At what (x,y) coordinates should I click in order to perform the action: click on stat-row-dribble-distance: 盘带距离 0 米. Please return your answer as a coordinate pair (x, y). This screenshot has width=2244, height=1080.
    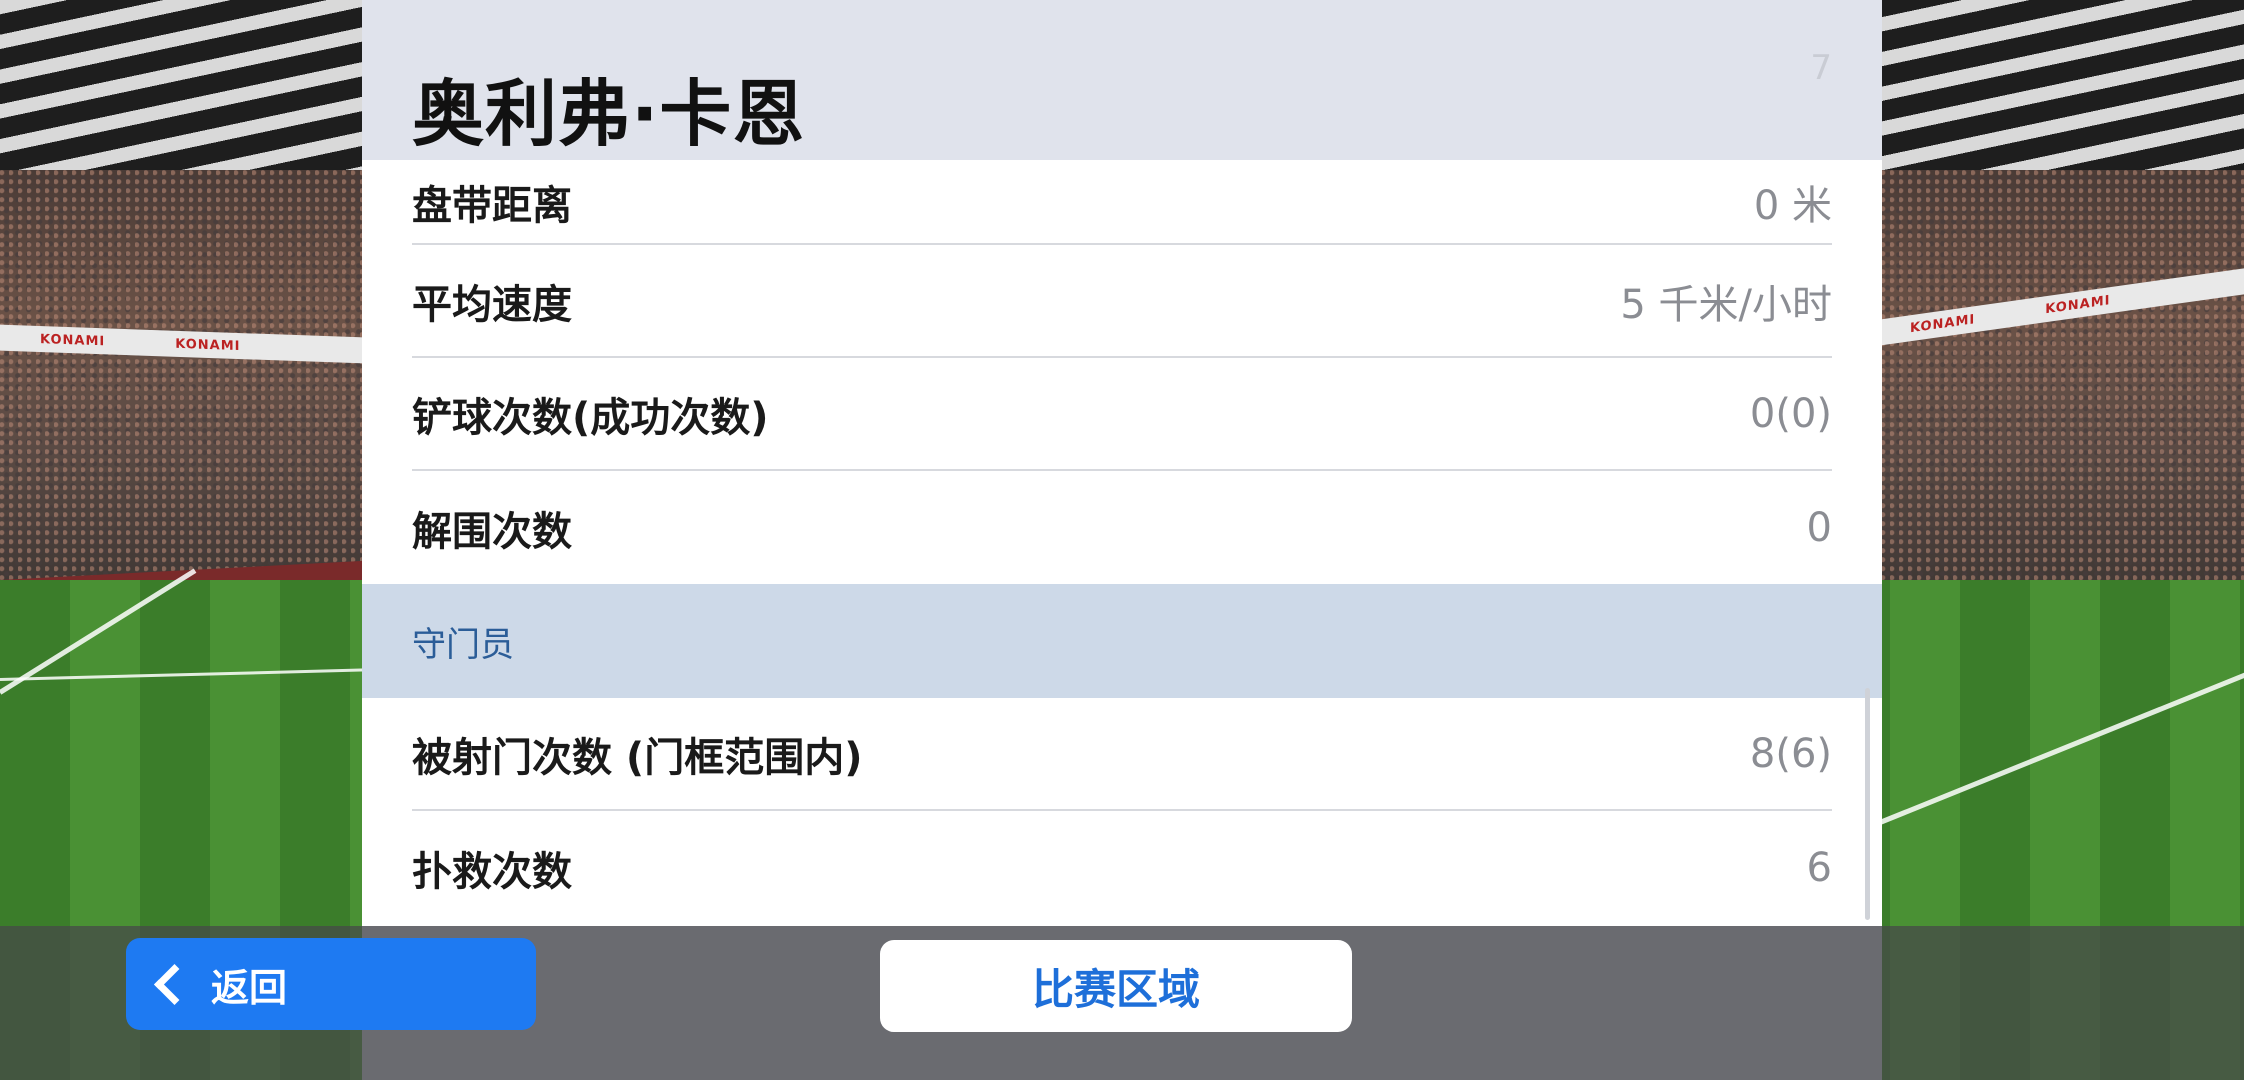
    Looking at the image, I should click on (1122, 202).